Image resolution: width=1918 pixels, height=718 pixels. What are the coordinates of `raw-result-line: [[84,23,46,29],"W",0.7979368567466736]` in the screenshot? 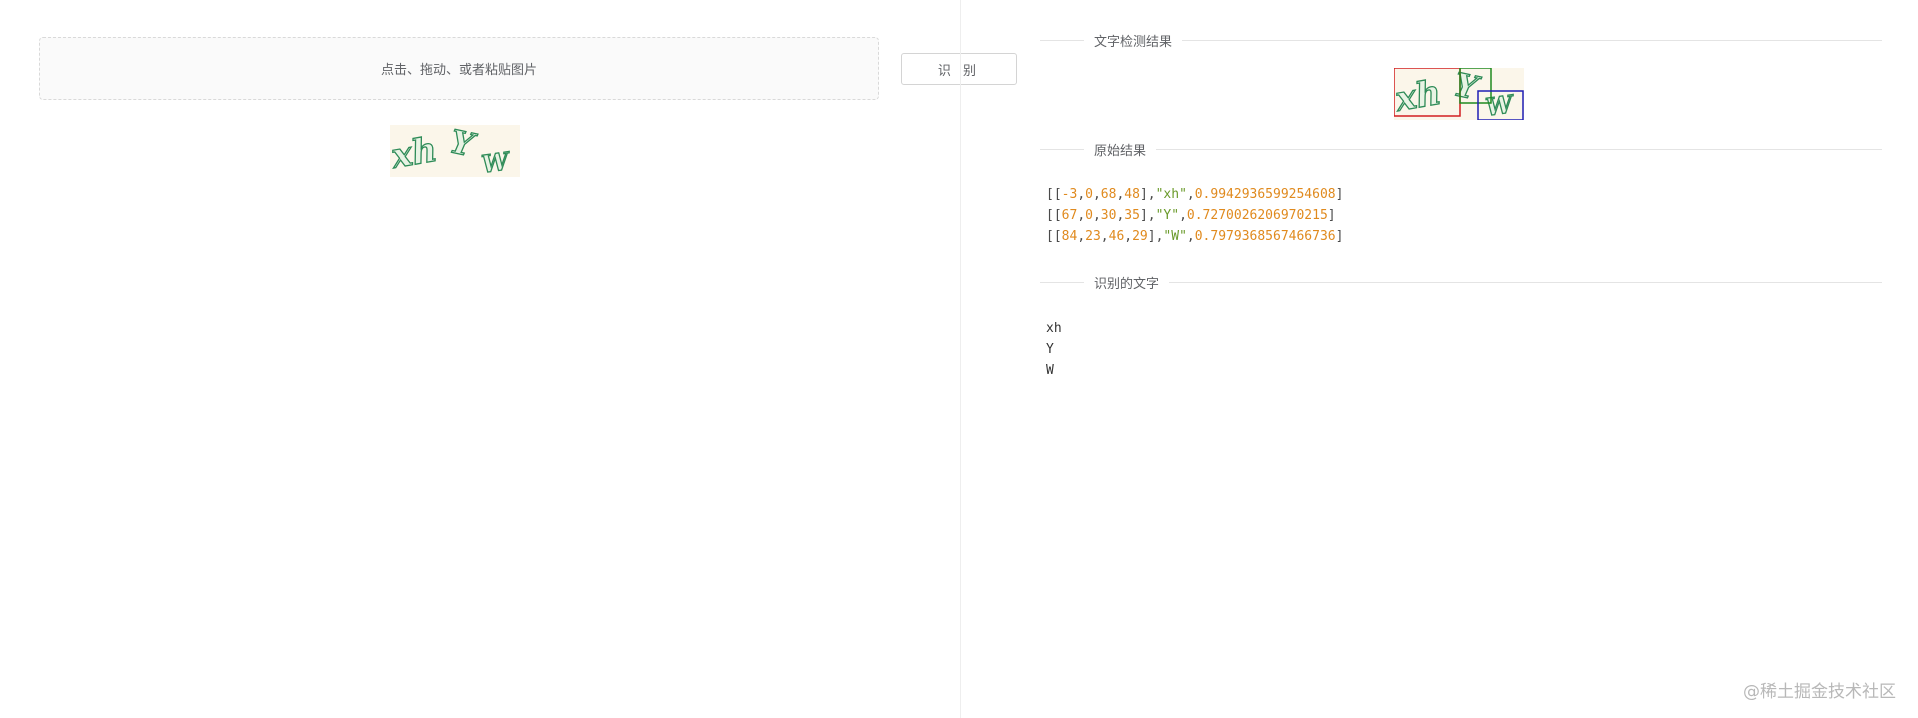 It's located at (1195, 236).